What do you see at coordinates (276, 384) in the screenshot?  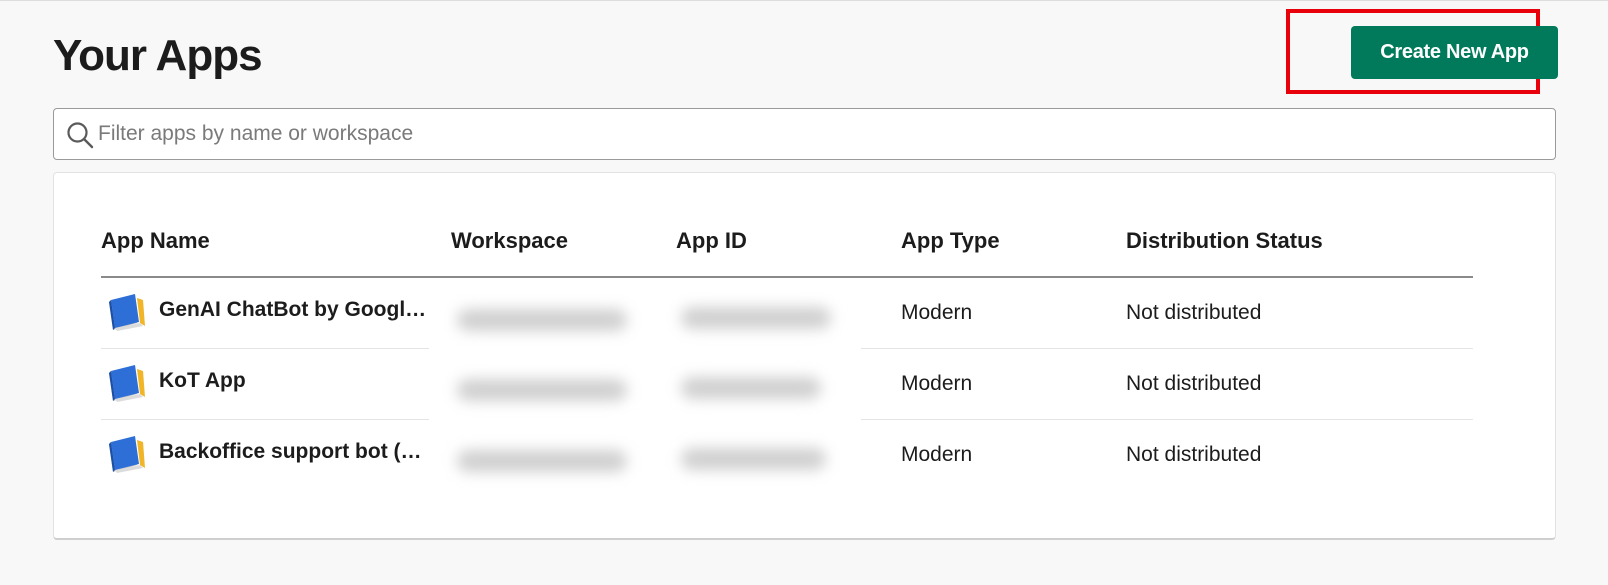 I see `app-name-cell: KoT App` at bounding box center [276, 384].